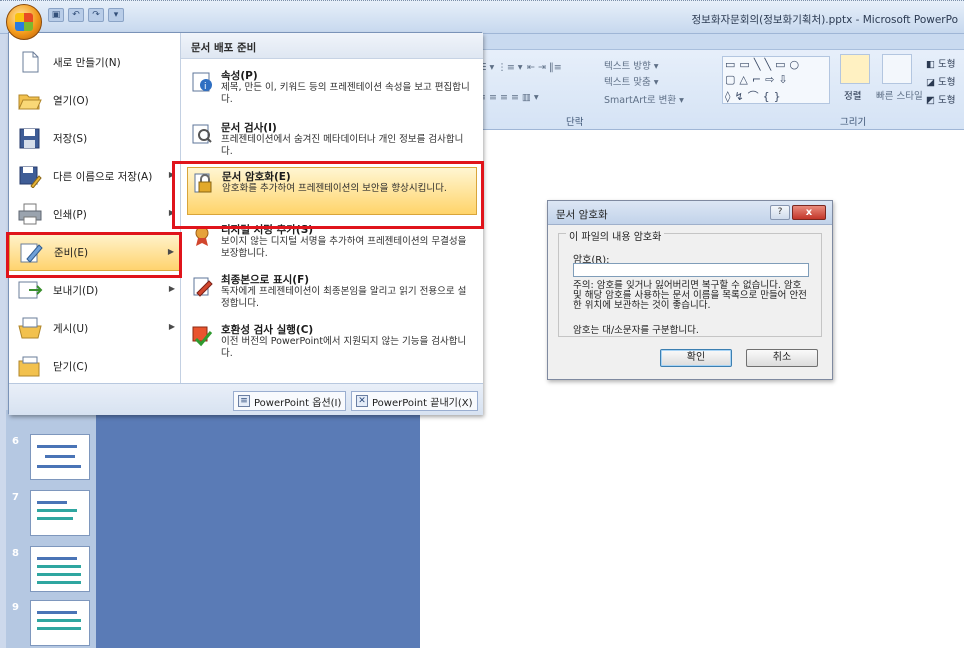 Image resolution: width=964 pixels, height=648 pixels. I want to click on redo-icon: ↷, so click(96, 15).